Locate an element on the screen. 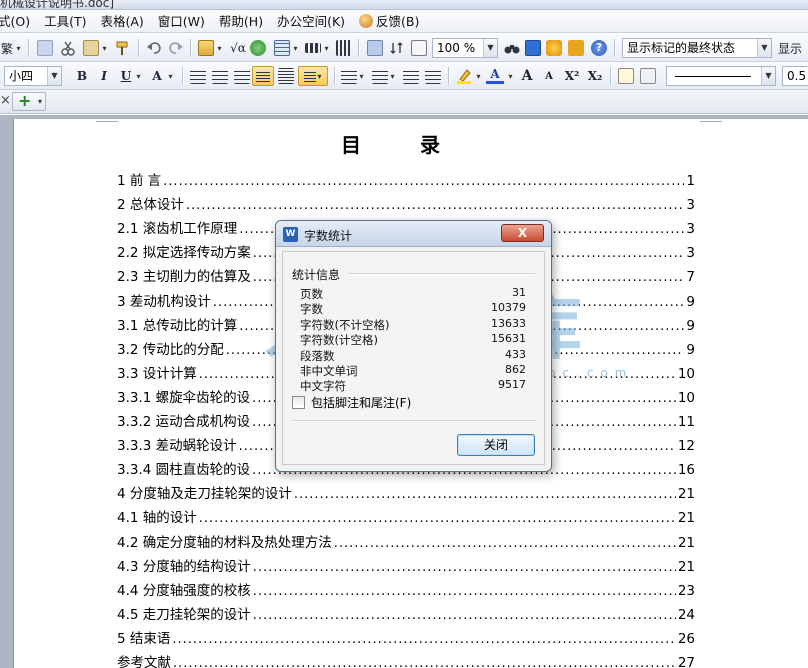  binoculars-icon is located at coordinates (512, 48).